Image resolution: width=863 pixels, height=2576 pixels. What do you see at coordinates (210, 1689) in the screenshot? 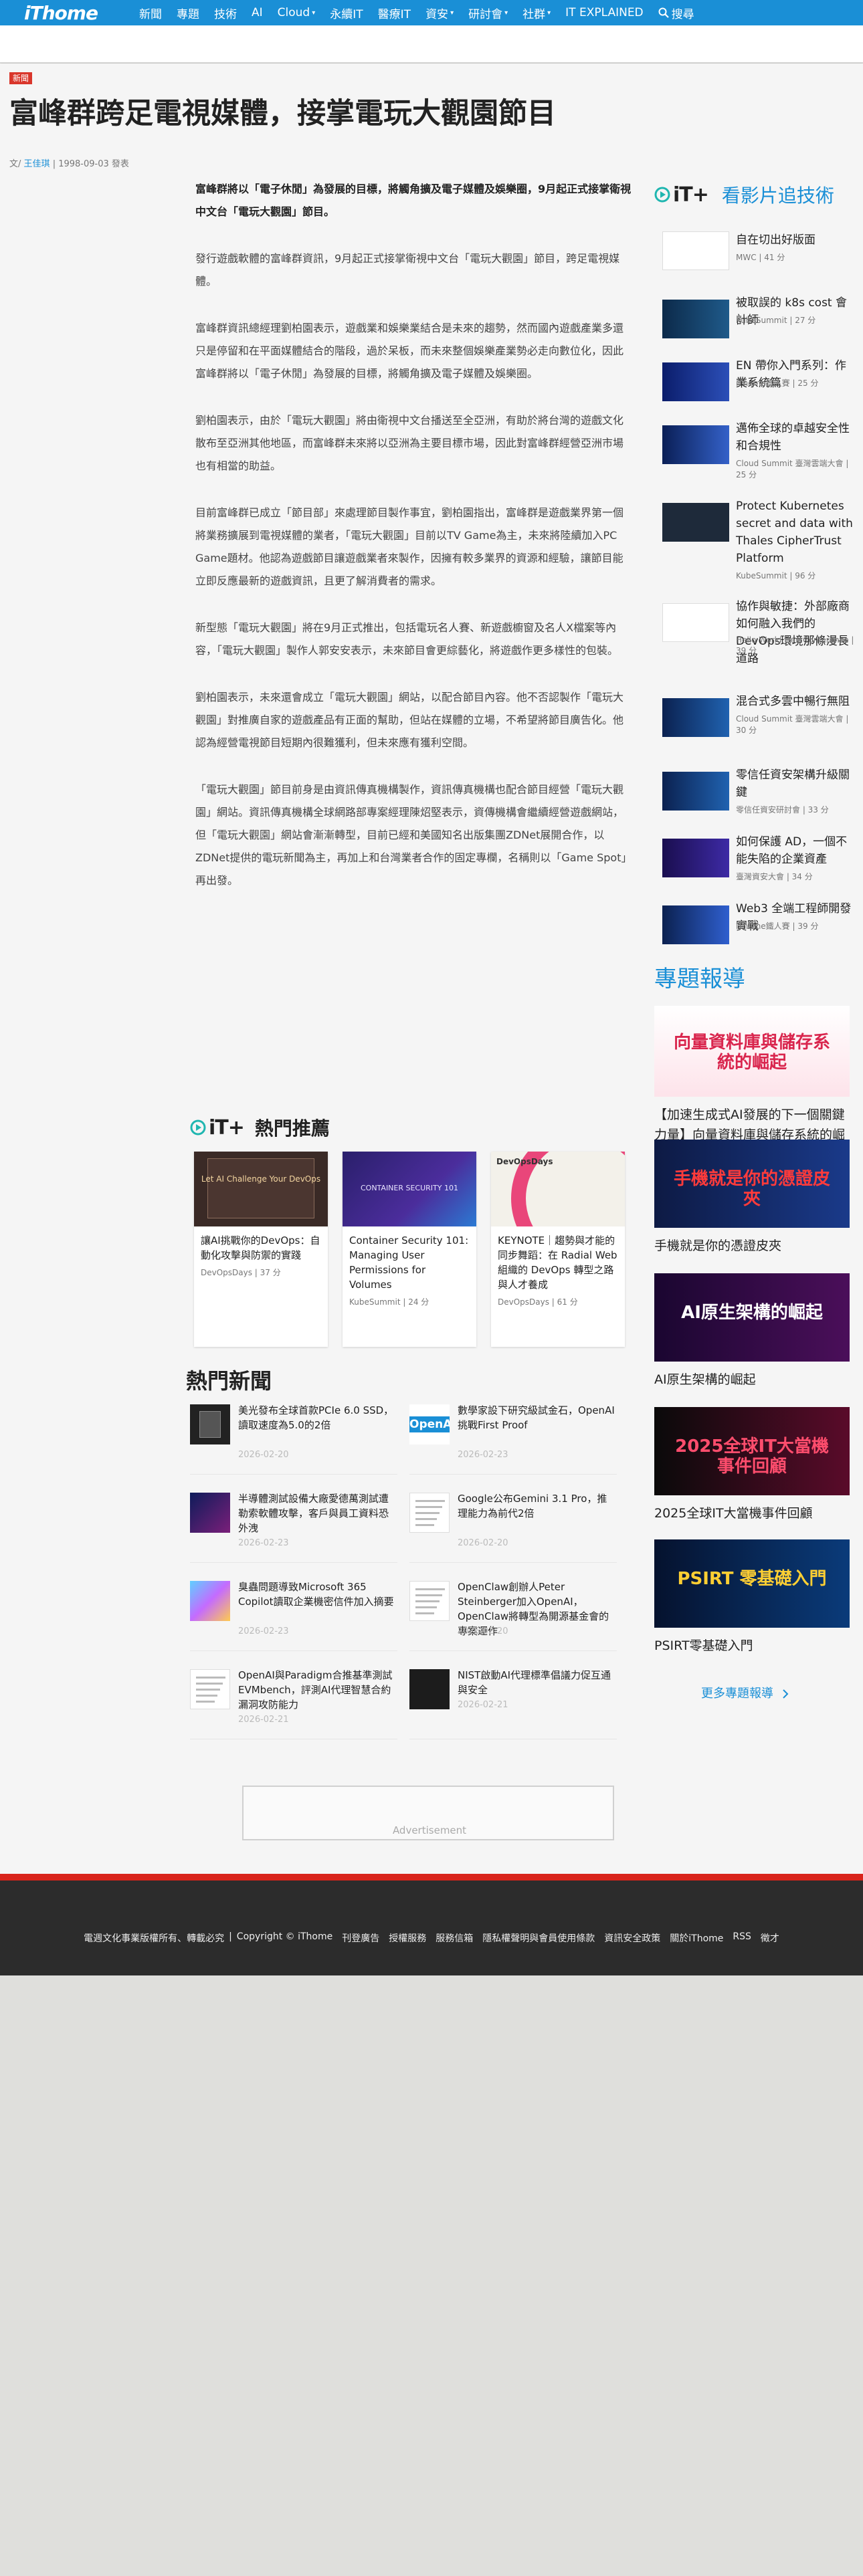
I see `diagram-icon` at bounding box center [210, 1689].